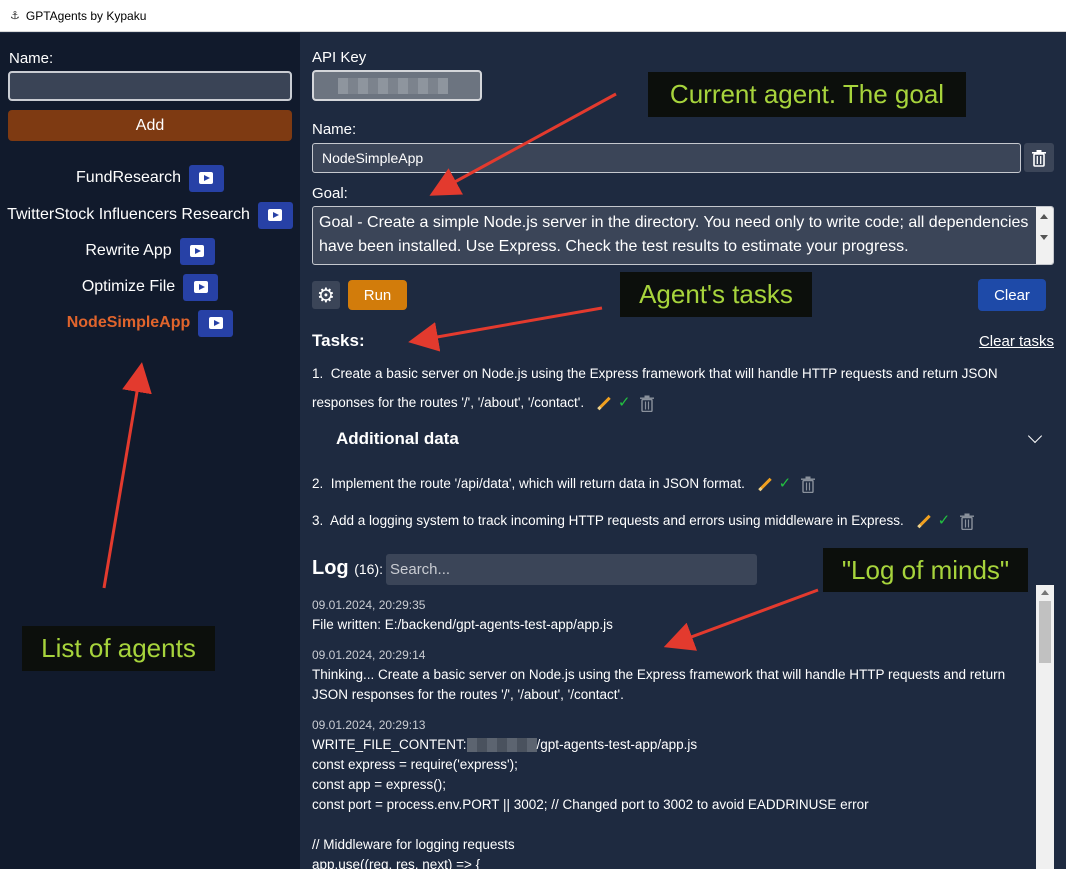 This screenshot has height=869, width=1066. Describe the element at coordinates (150, 125) in the screenshot. I see `add-agent-button: Add` at that location.